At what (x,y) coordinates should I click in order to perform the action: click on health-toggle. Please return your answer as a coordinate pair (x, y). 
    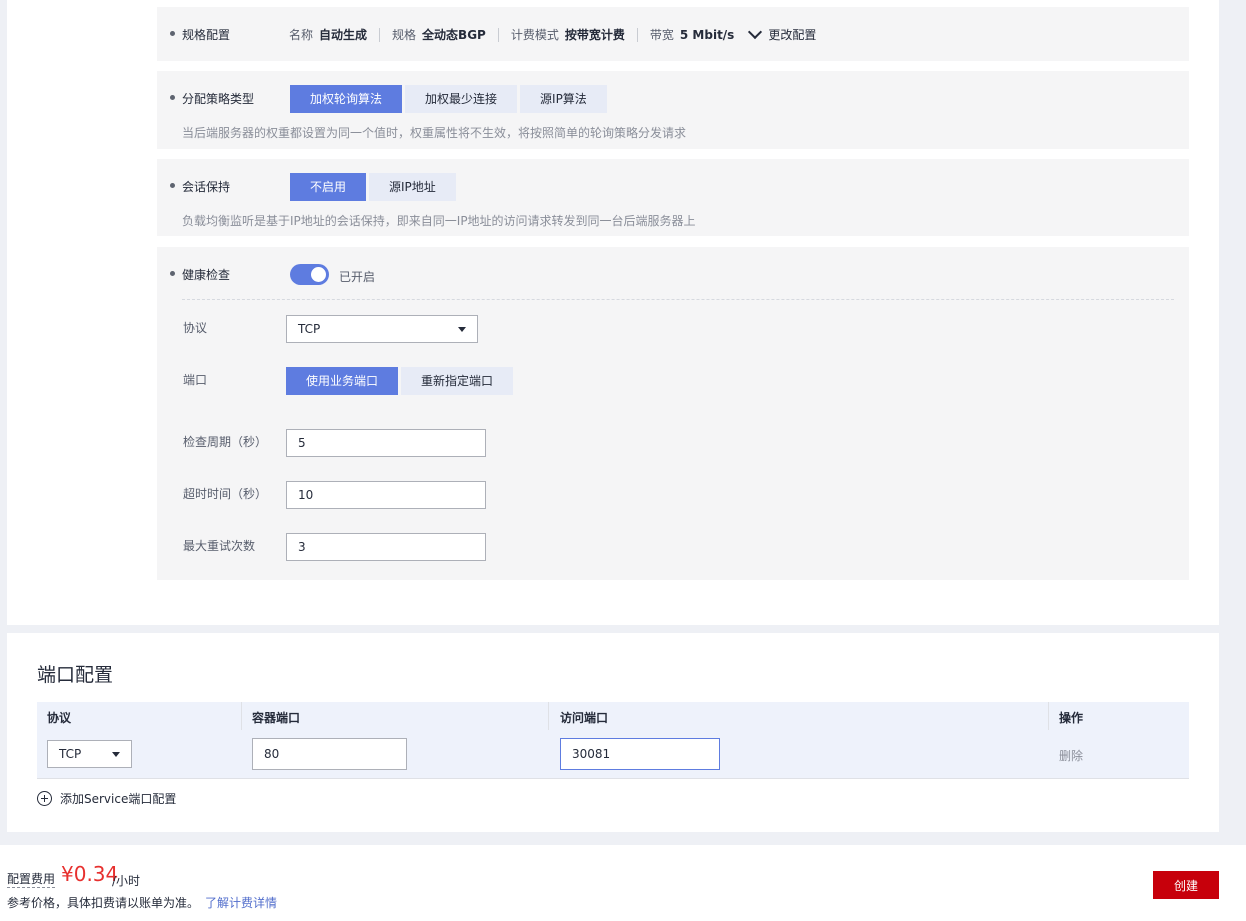
    Looking at the image, I should click on (309, 274).